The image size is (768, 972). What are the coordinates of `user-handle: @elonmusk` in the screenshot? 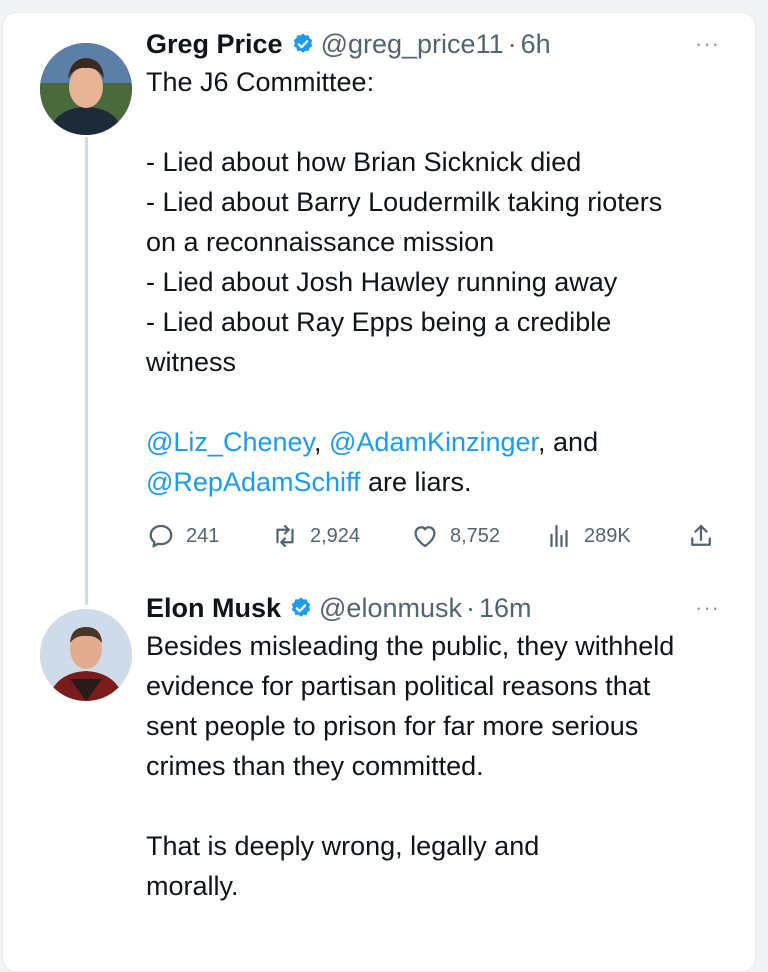 It's located at (390, 608).